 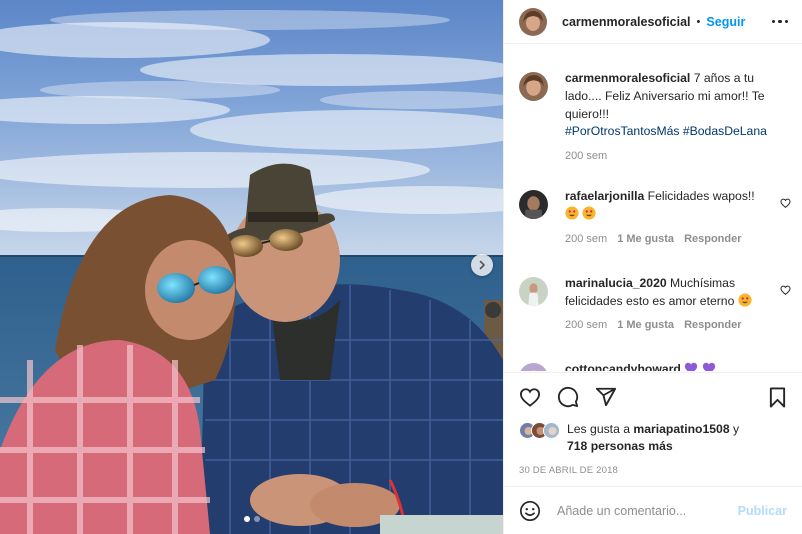 I want to click on comment-icon, so click(x=568, y=397).